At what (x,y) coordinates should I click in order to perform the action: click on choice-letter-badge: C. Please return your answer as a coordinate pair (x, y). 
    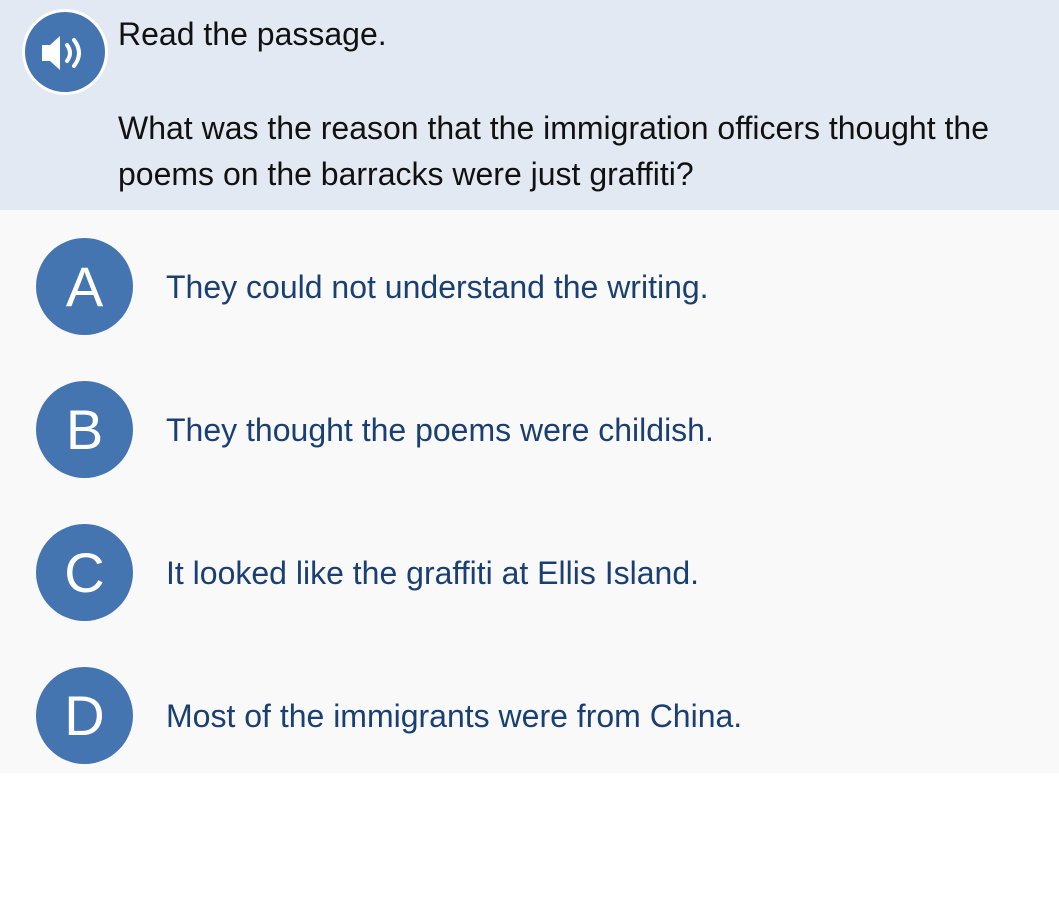
    Looking at the image, I should click on (84, 572).